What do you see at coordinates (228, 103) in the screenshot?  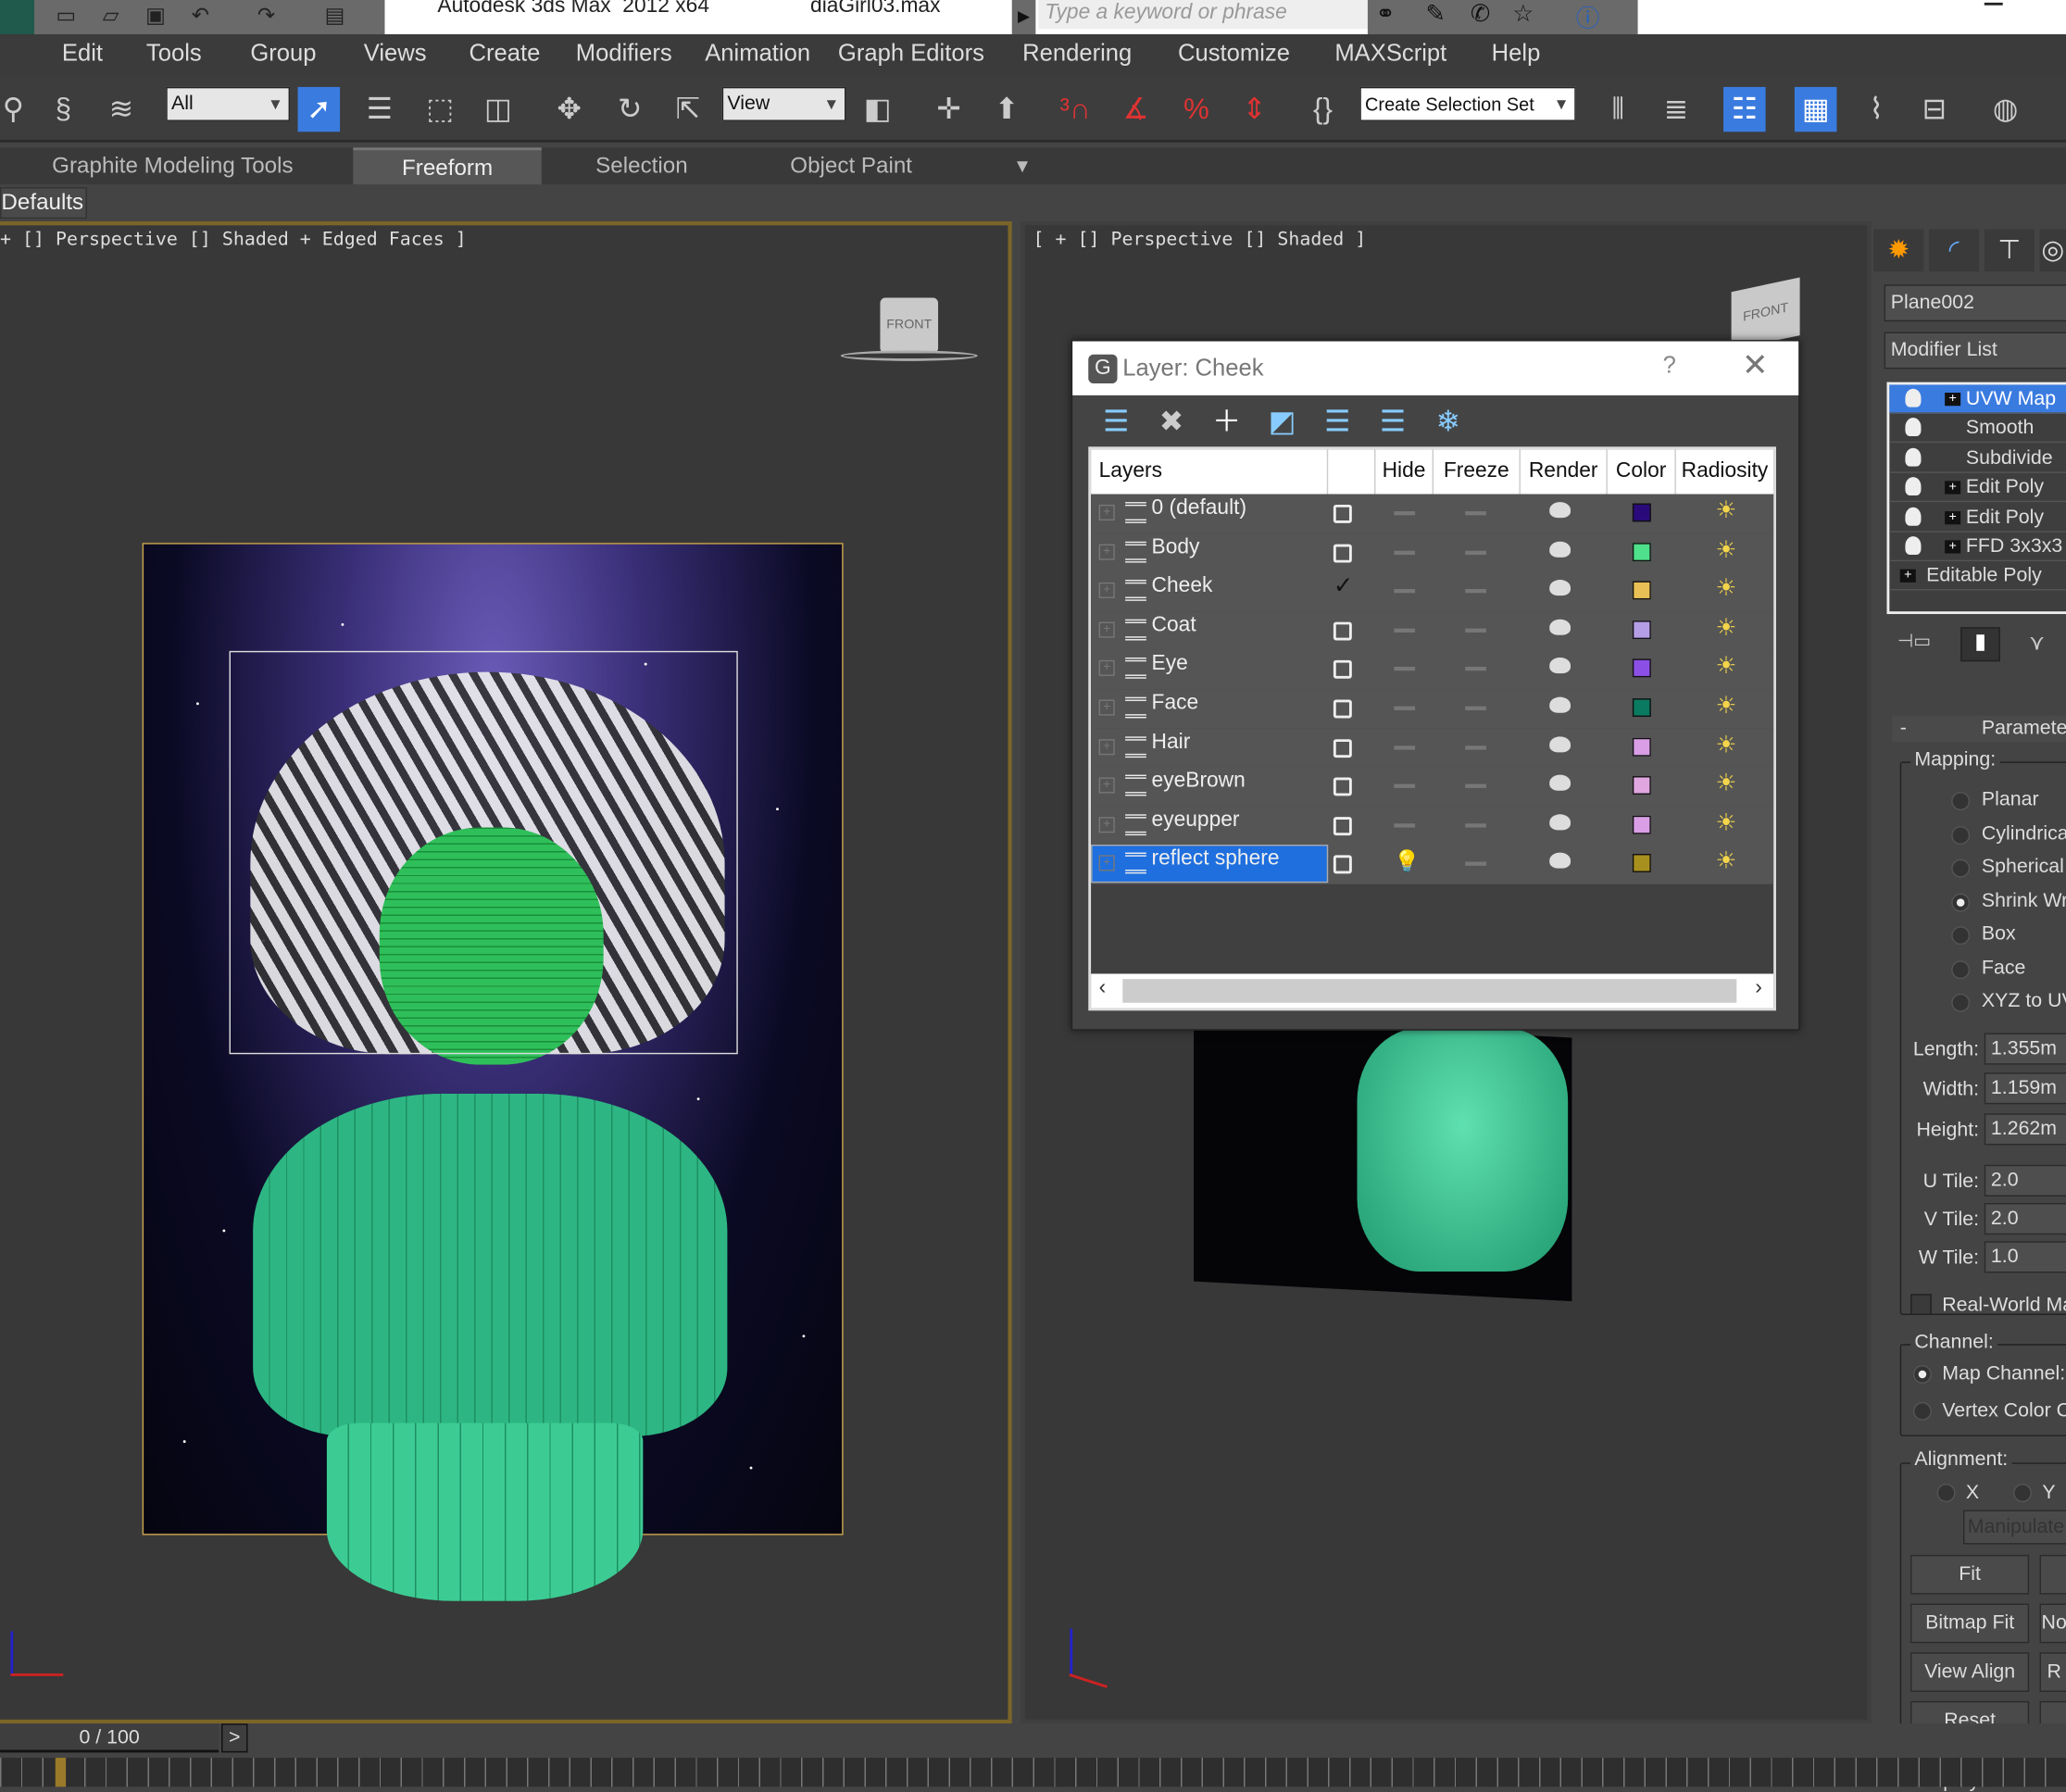 I see `selection-filter-dropdown: All ▼` at bounding box center [228, 103].